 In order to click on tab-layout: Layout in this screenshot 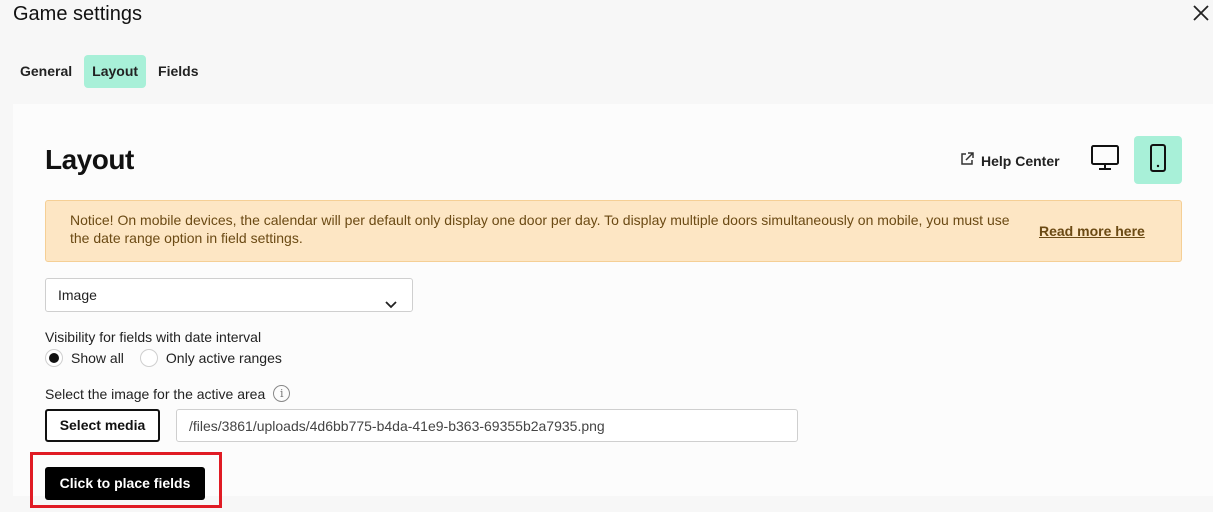, I will do `click(115, 71)`.